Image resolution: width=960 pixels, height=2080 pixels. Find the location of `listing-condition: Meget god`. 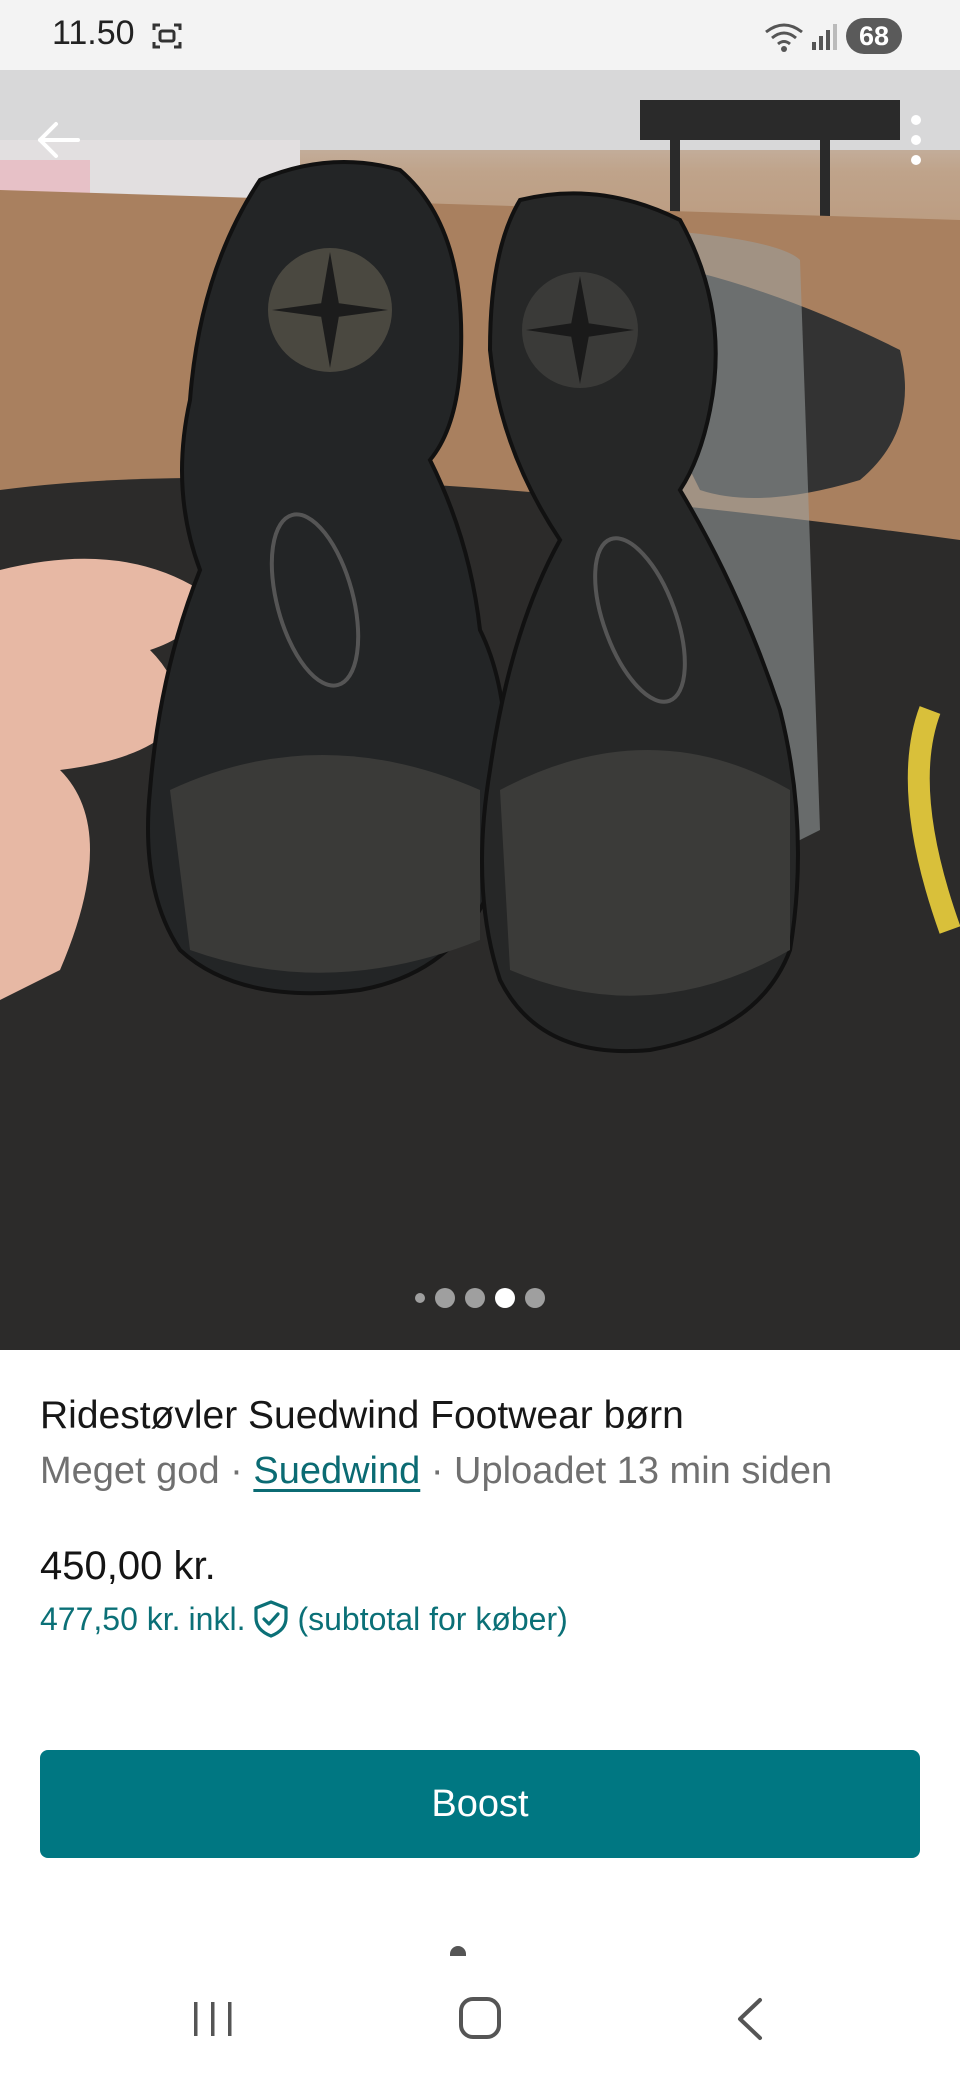

listing-condition: Meget god is located at coordinates (130, 1471).